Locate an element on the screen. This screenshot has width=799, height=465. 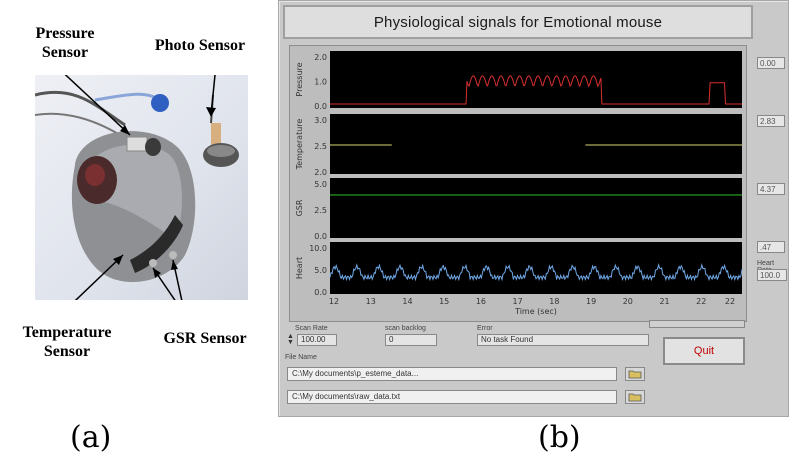
x-tick-label: 16 is located at coordinates (481, 301).